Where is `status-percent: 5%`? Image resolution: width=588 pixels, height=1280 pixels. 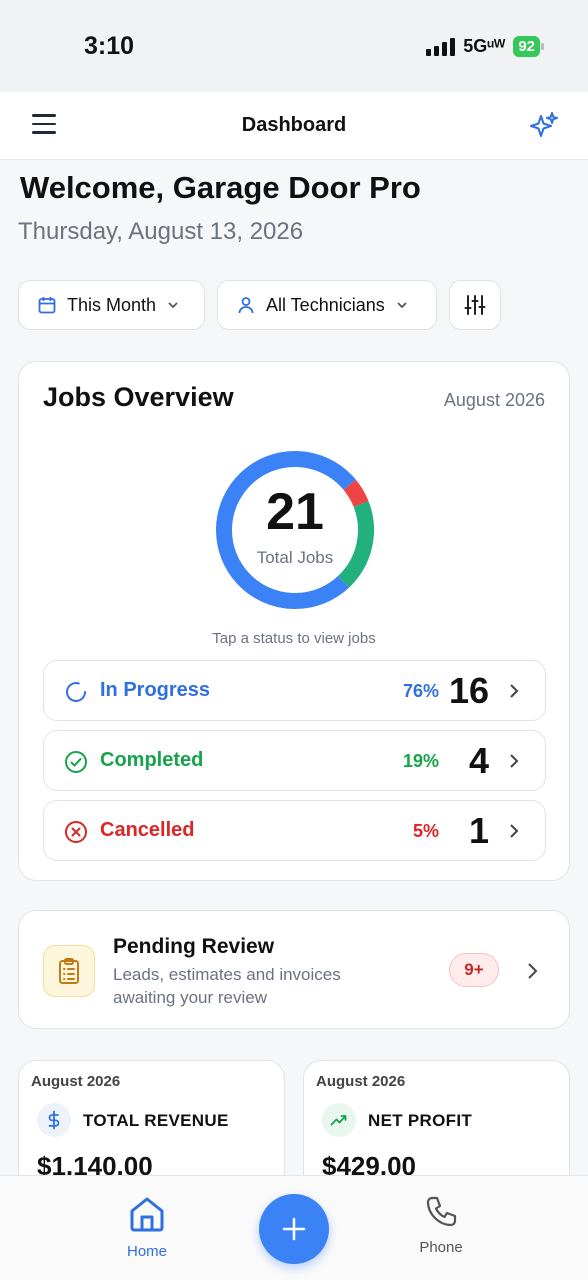
status-percent: 5% is located at coordinates (425, 831).